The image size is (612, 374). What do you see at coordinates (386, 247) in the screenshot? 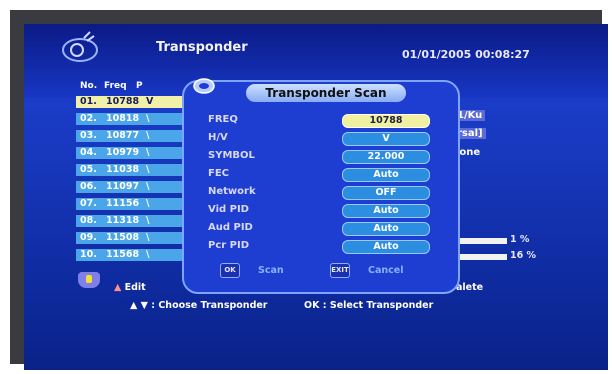
I see `pcr-pid-field: Auto` at bounding box center [386, 247].